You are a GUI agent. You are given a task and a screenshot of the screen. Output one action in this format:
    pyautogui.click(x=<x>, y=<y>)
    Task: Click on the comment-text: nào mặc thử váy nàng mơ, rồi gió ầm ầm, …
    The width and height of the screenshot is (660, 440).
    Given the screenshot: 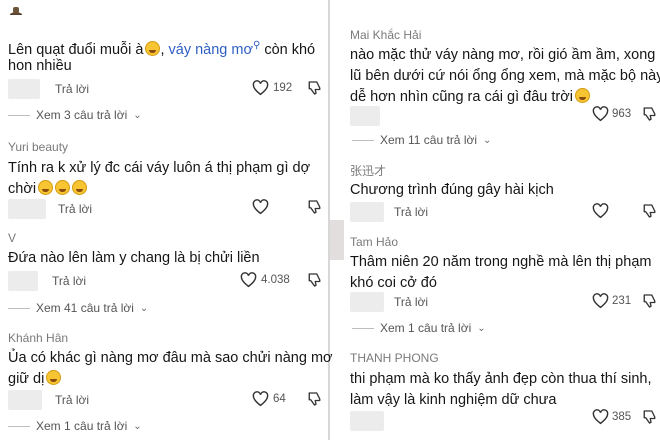 What is the action you would take?
    pyautogui.click(x=505, y=55)
    